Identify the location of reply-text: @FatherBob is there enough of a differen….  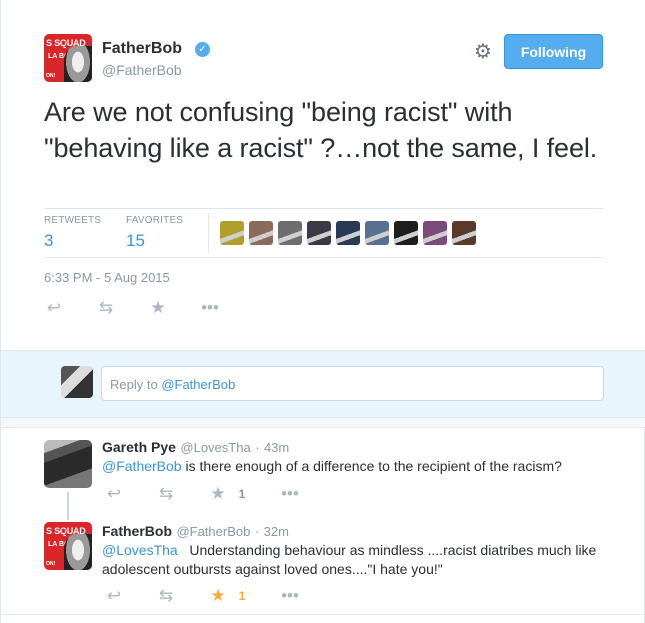
(332, 466).